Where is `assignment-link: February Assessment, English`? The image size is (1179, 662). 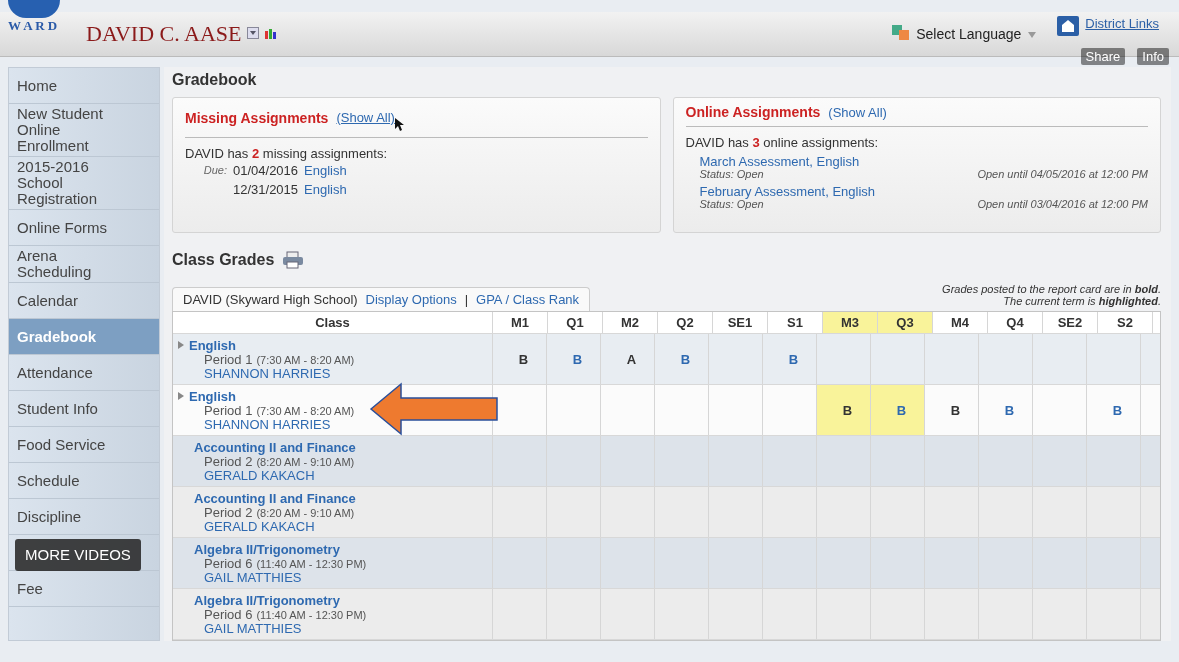
assignment-link: February Assessment, English is located at coordinates (787, 191).